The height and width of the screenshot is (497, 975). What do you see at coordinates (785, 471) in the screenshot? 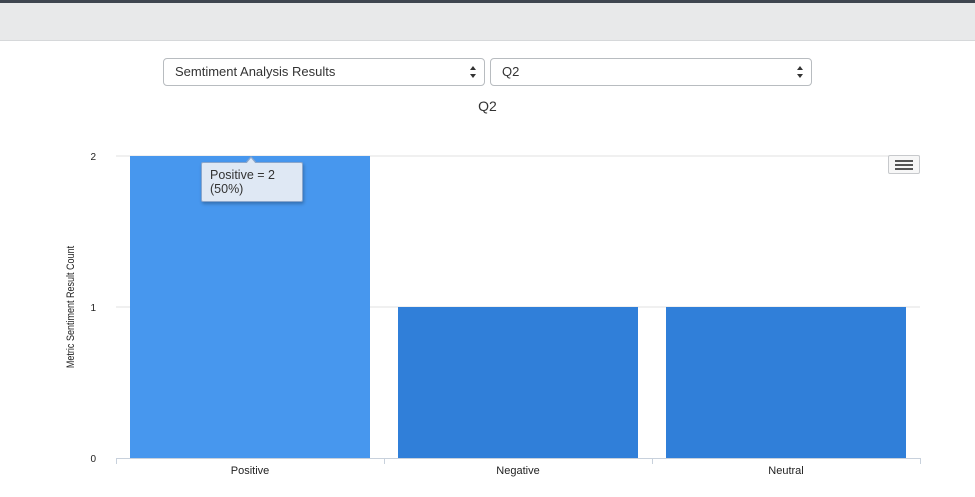
I see `x-tick-label: Neutral` at bounding box center [785, 471].